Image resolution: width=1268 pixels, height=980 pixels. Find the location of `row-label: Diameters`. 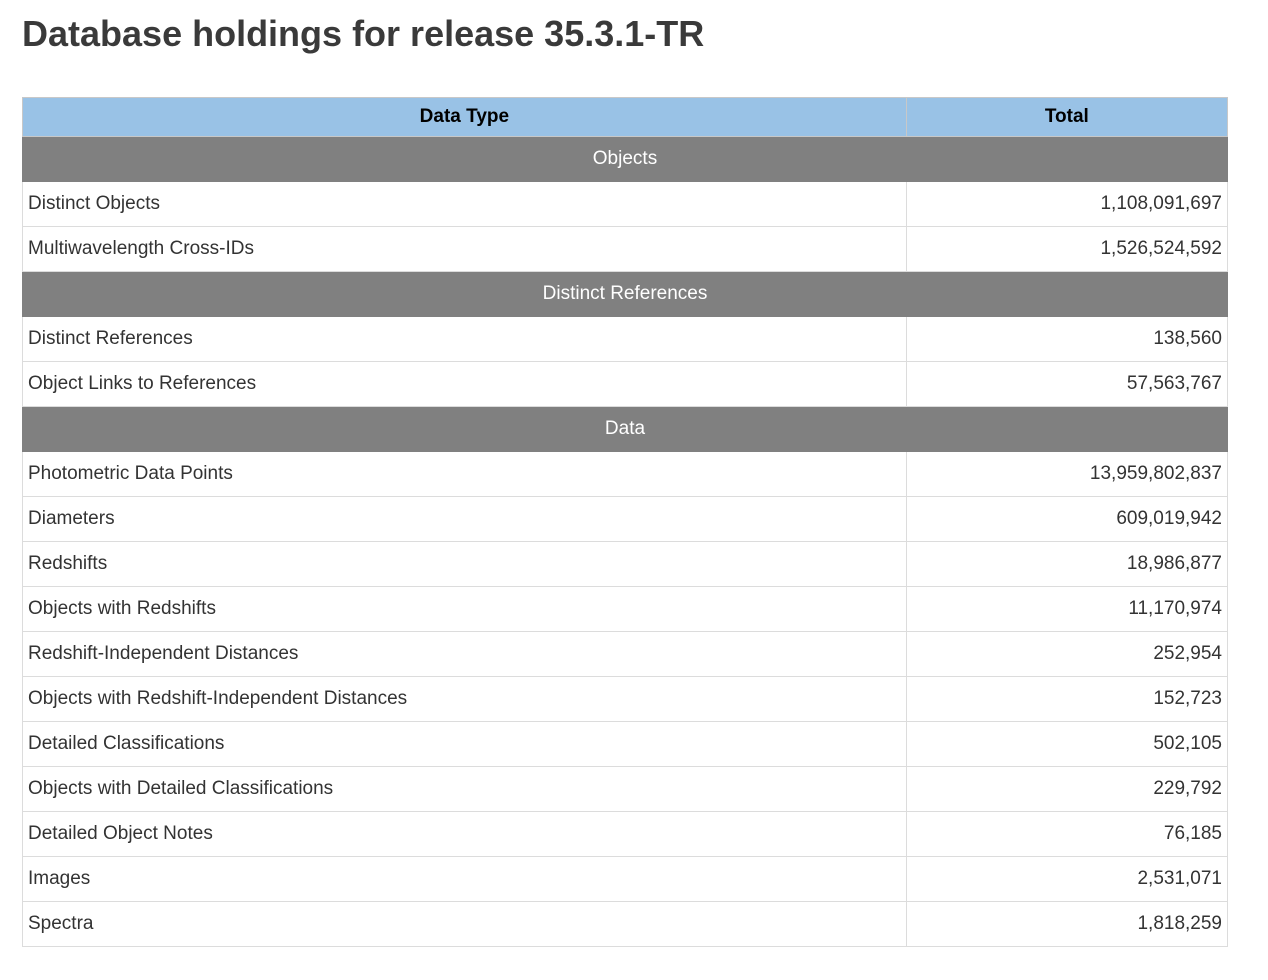

row-label: Diameters is located at coordinates (464, 519).